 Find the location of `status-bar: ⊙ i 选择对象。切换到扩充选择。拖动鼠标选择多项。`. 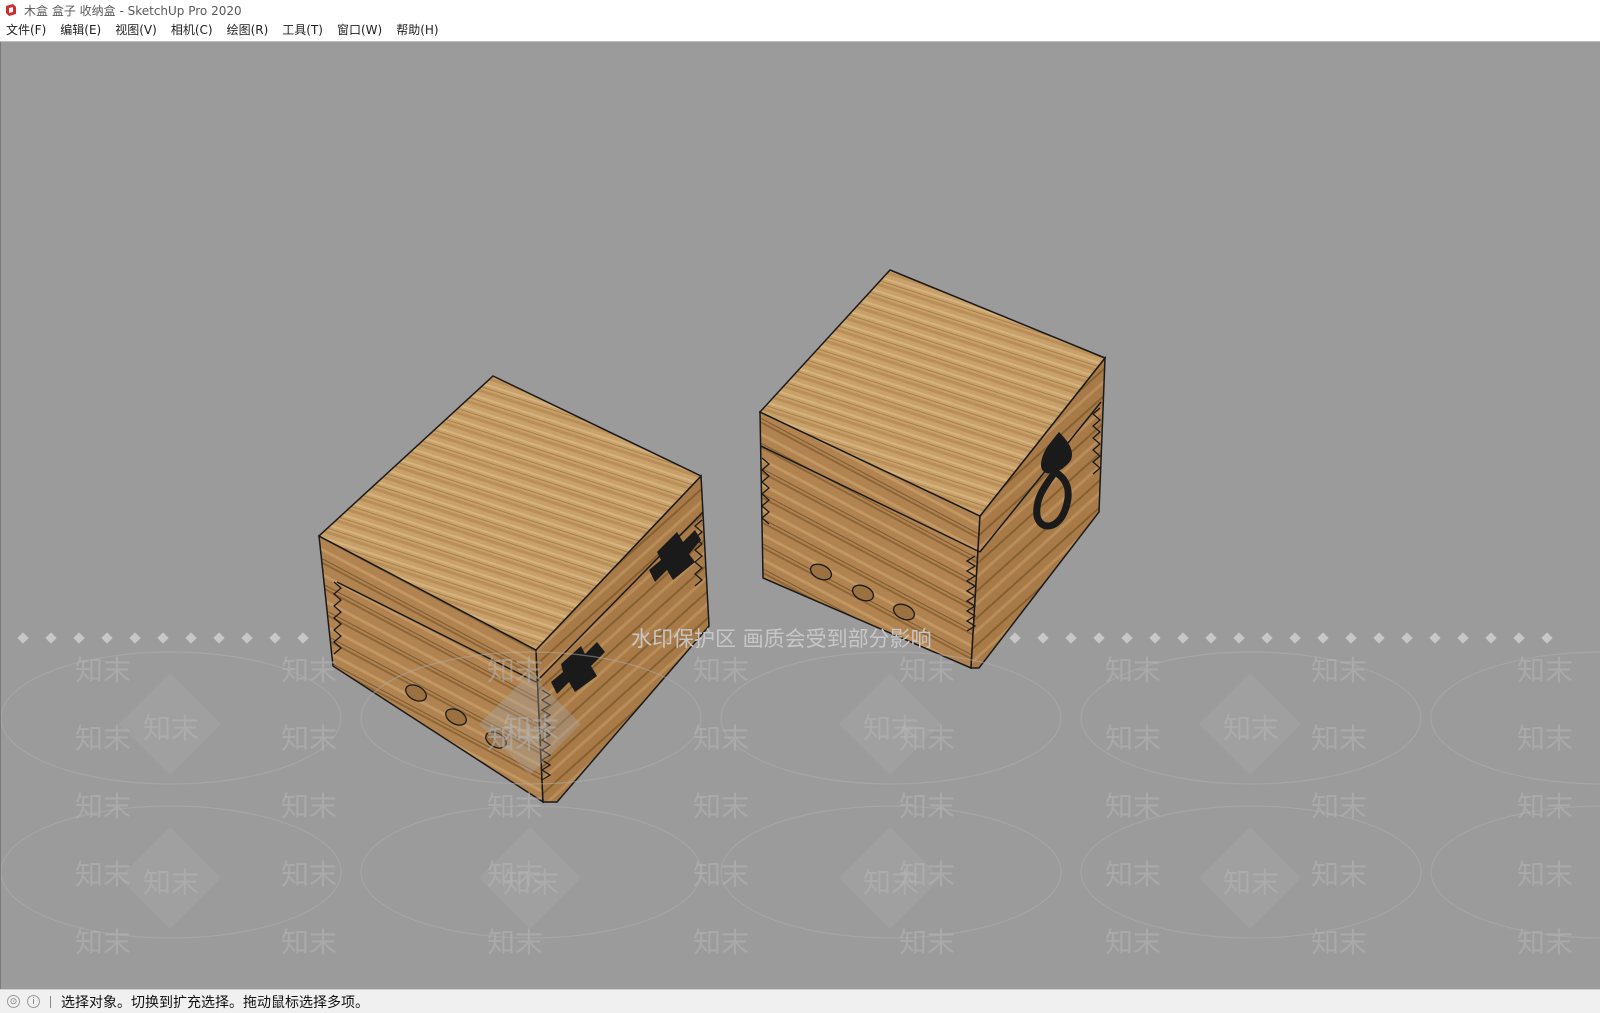

status-bar: ⊙ i 选择对象。切换到扩充选择。拖动鼠标选择多项。 is located at coordinates (800, 1001).